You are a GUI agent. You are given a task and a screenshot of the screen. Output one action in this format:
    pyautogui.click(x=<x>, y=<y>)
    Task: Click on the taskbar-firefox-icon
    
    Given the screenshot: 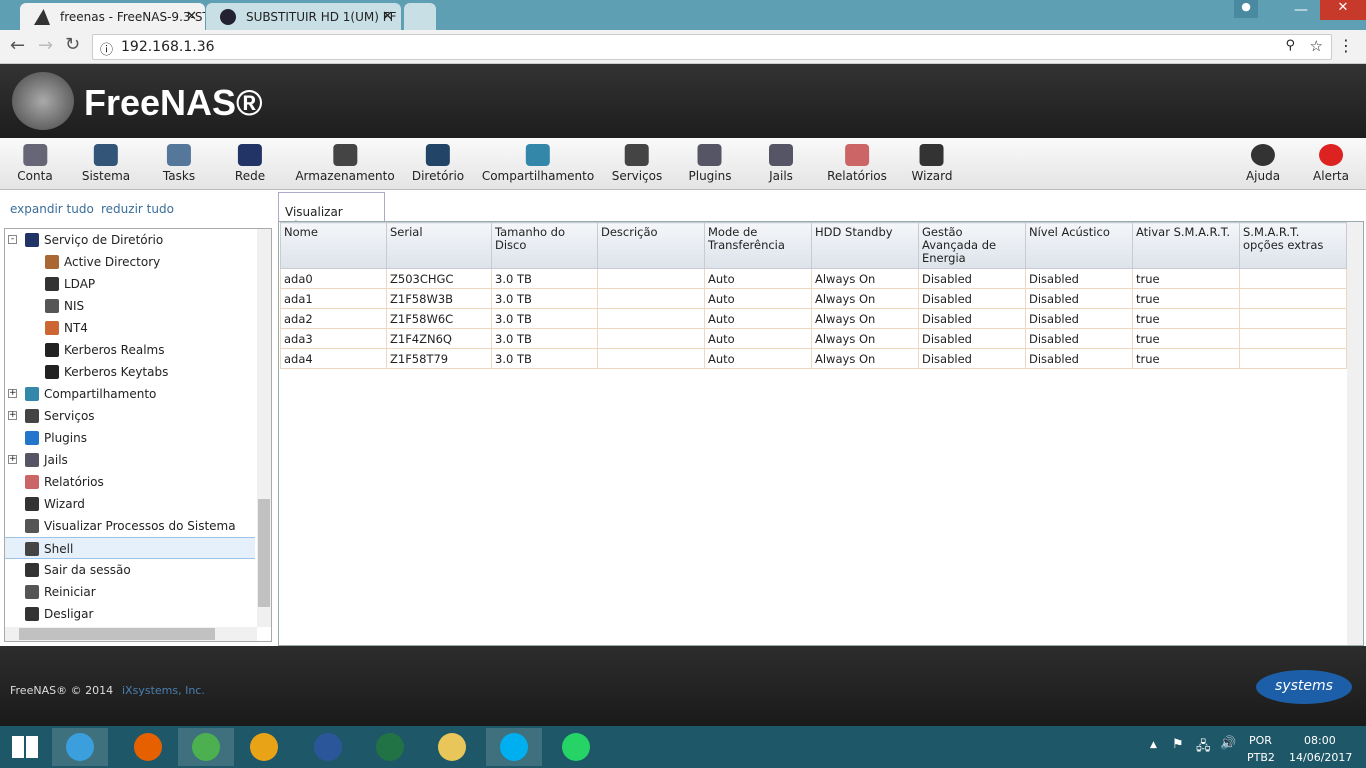 What is the action you would take?
    pyautogui.click(x=148, y=747)
    